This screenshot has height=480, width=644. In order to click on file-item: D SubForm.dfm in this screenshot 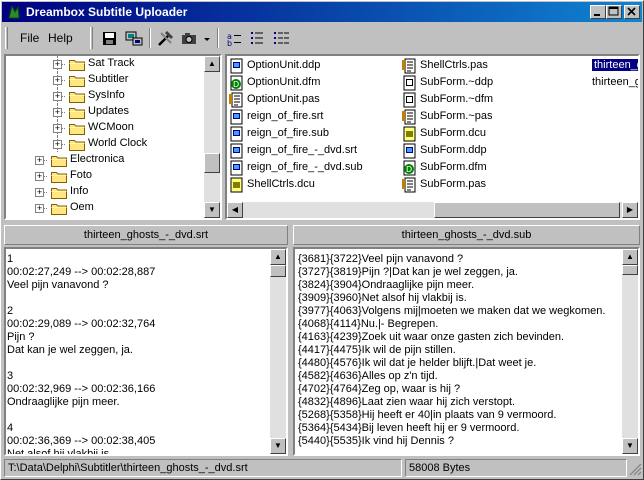, I will do `click(484, 168)`.